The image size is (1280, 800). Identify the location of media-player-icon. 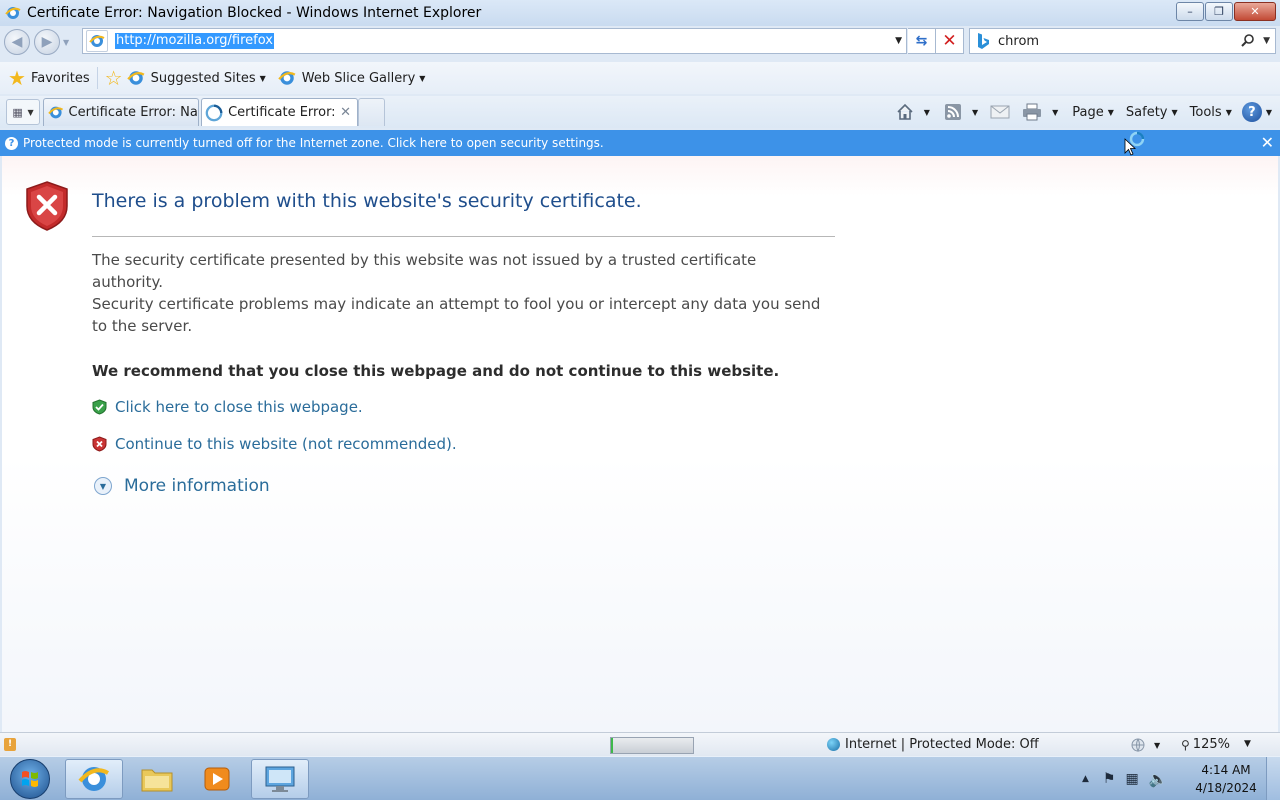
(217, 779).